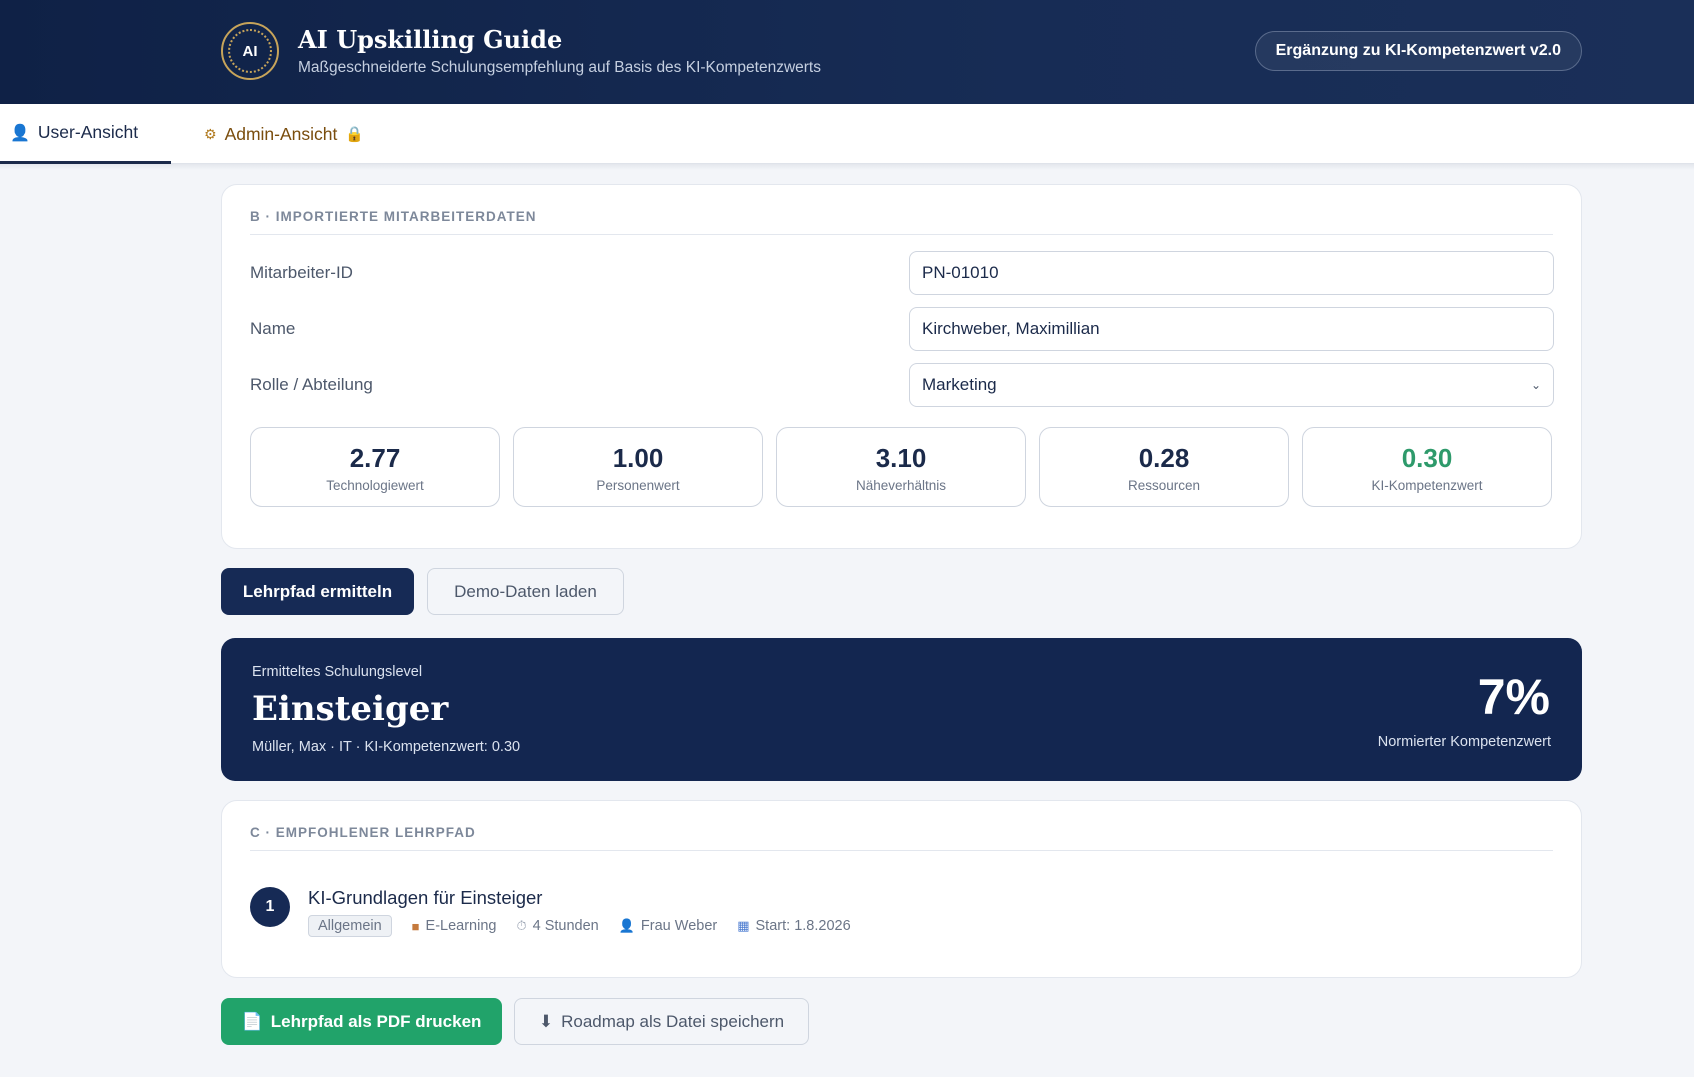  I want to click on course-format: ■ E-Learning, so click(454, 926).